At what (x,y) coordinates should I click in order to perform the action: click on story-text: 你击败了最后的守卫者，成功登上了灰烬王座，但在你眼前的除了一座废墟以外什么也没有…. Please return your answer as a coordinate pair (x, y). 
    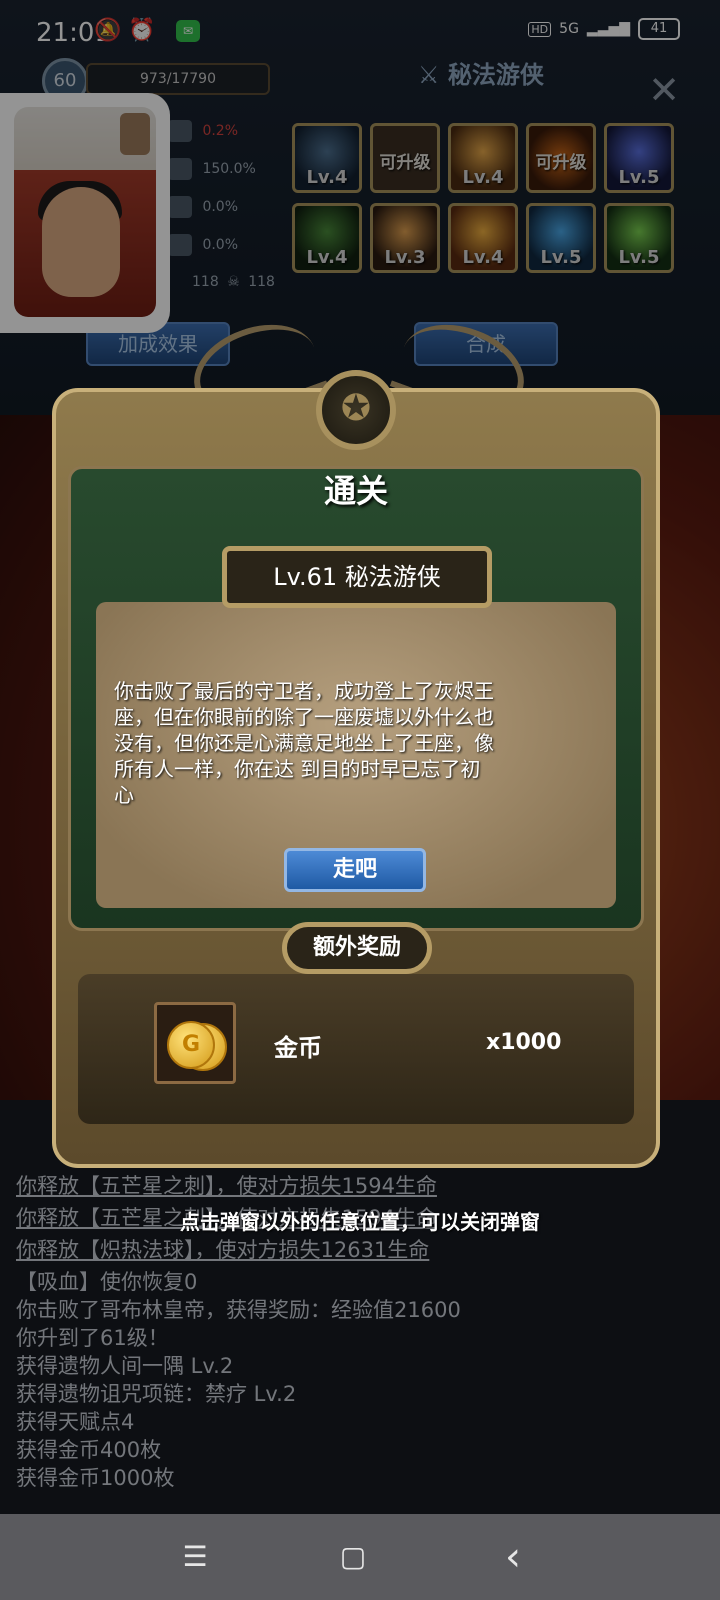
    Looking at the image, I should click on (304, 743).